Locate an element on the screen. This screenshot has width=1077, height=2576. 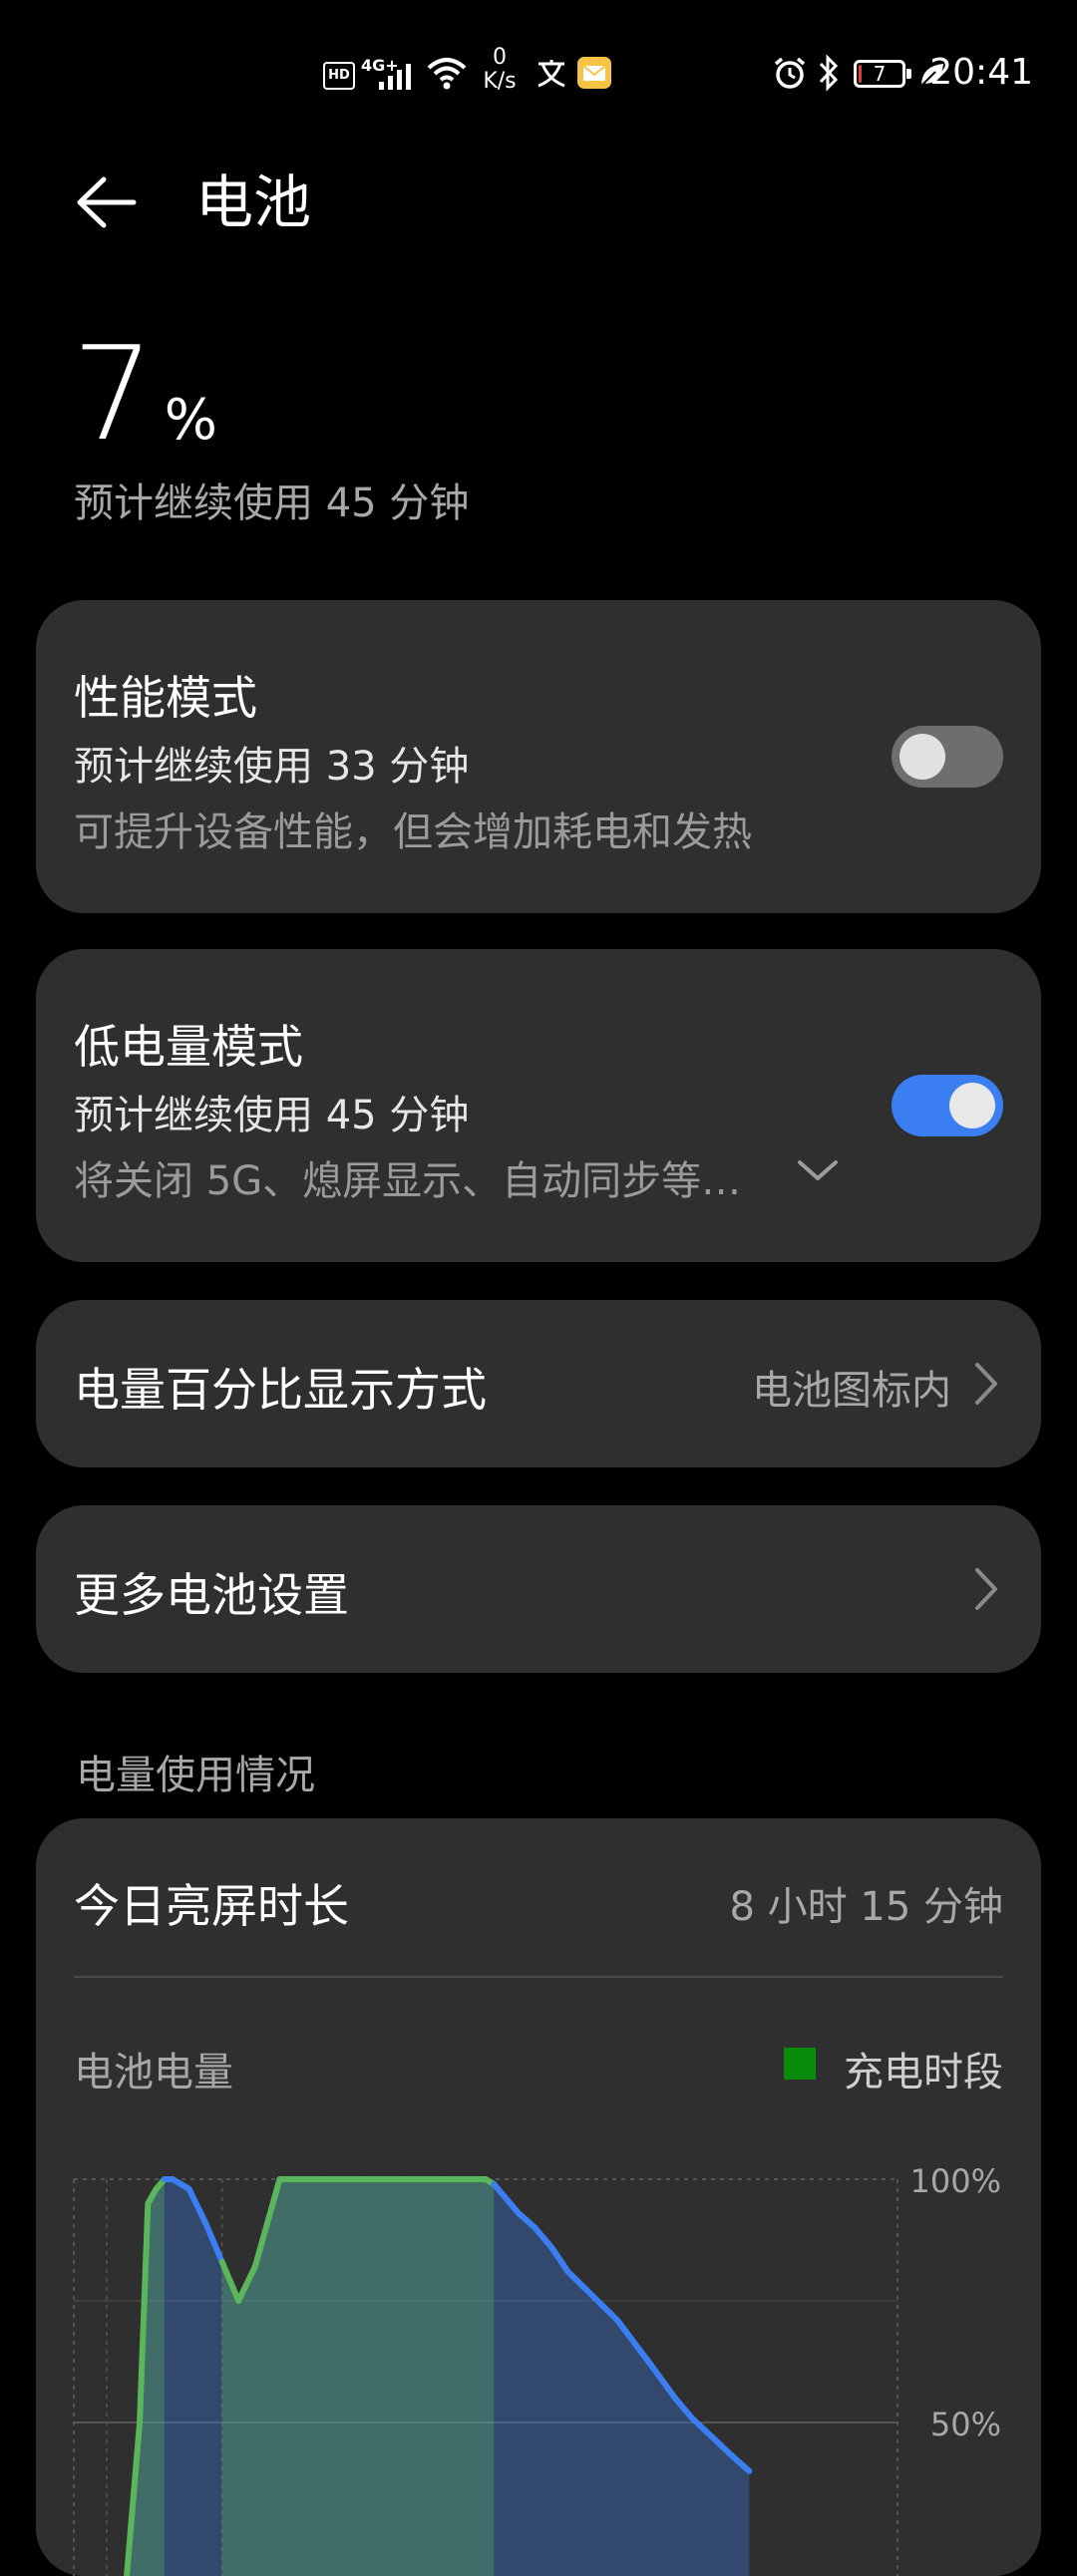
signal-icon is located at coordinates (395, 77).